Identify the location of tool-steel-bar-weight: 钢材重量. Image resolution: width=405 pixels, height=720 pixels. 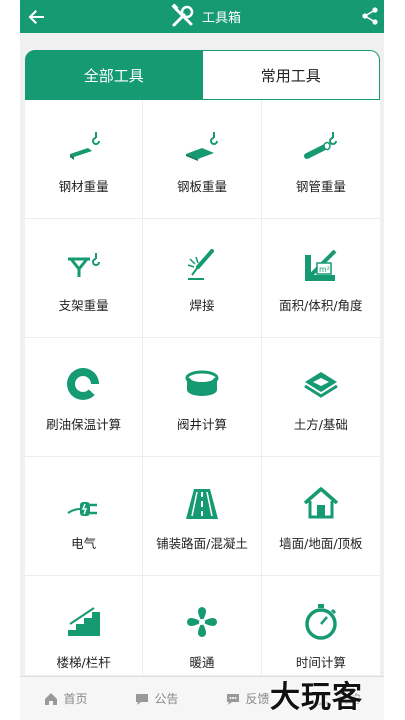
(84, 159).